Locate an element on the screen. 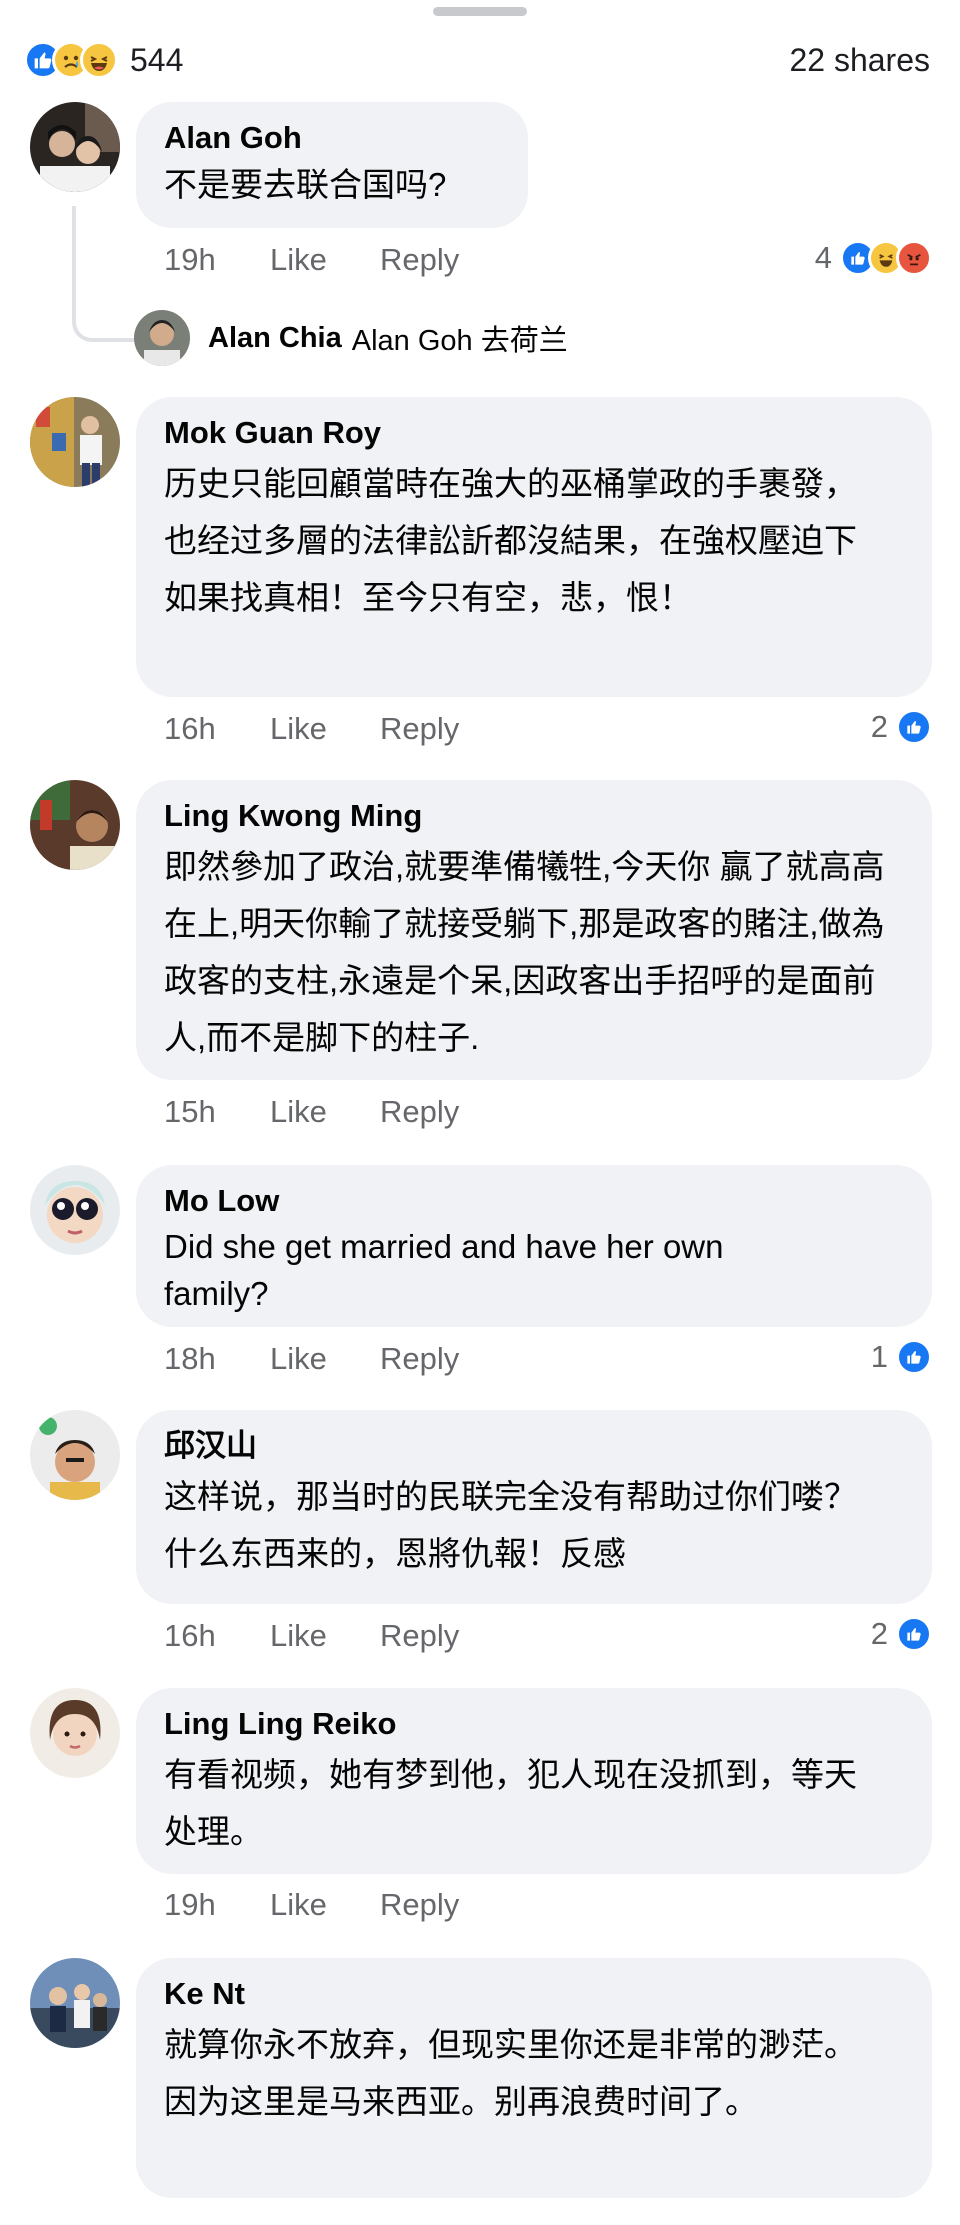 Image resolution: width=960 pixels, height=2225 pixels. comment-actions: 18h Like Reply is located at coordinates (311, 1359).